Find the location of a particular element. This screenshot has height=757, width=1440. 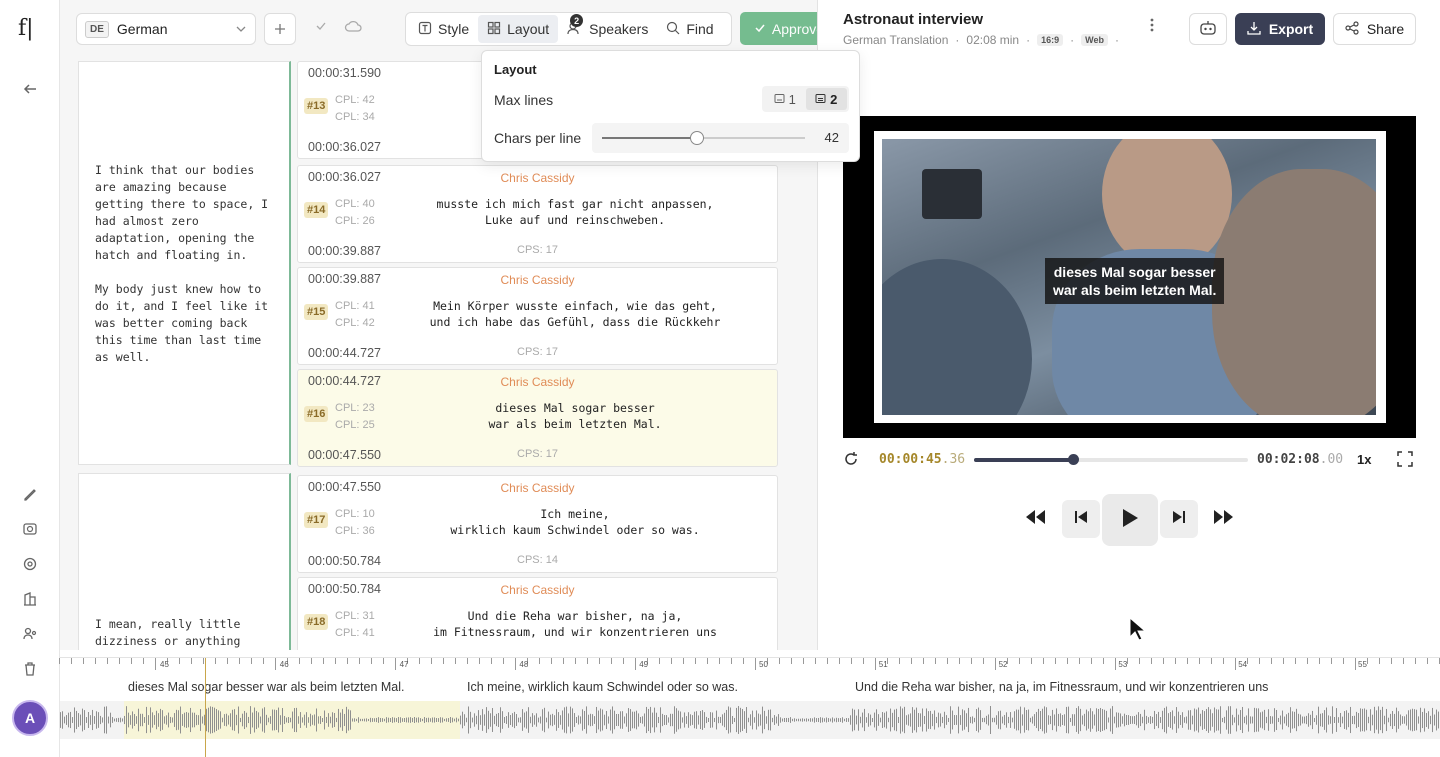

skip-back-icon is located at coordinates (1081, 519).